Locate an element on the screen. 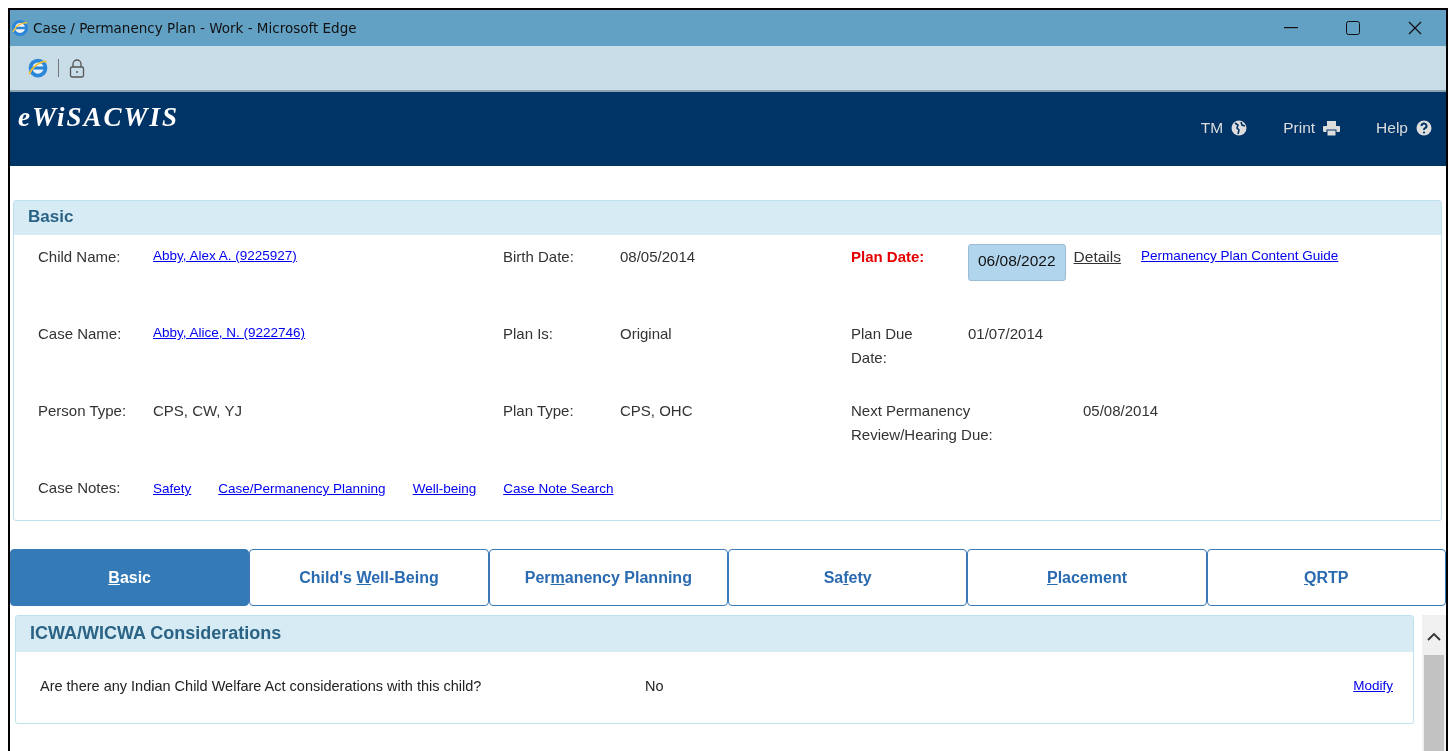 The width and height of the screenshot is (1452, 751). question-text: Are there any Indian Child Welfare Act considerations with this child? is located at coordinates (261, 686).